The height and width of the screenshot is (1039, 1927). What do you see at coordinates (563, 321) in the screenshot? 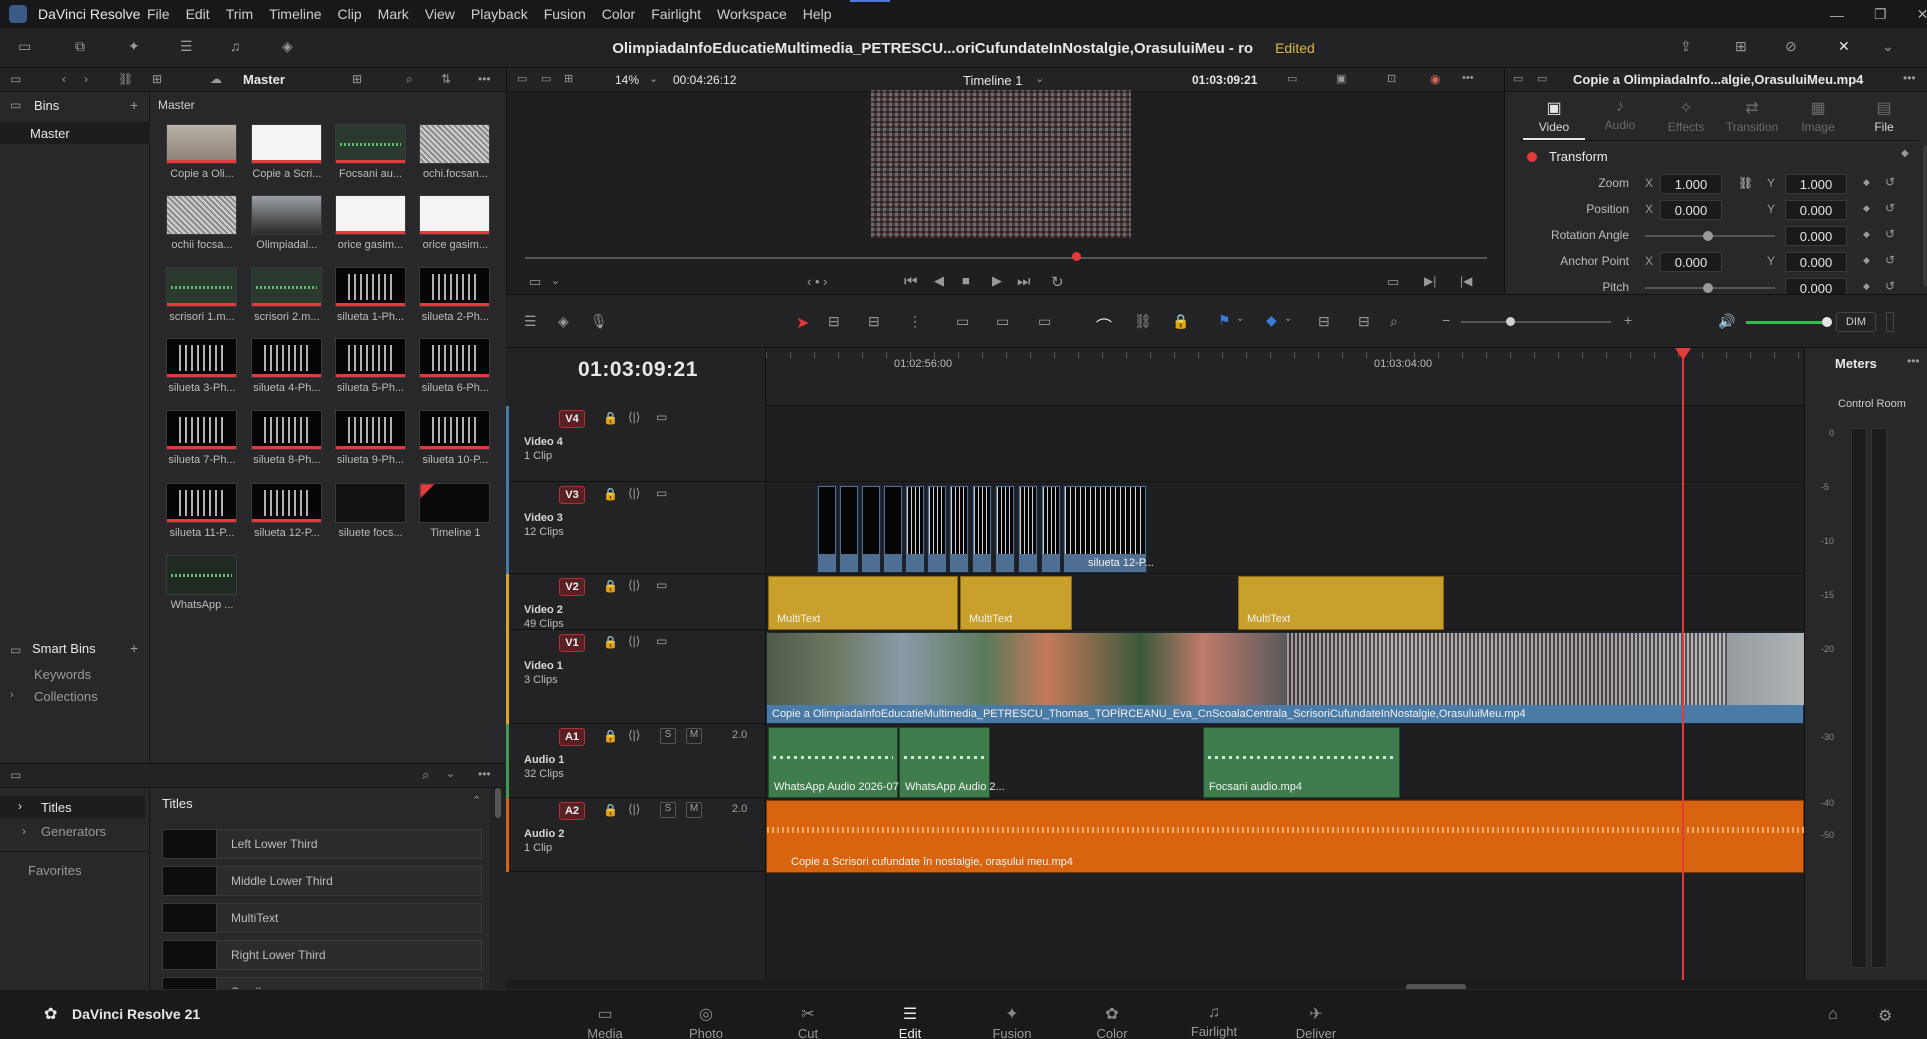
I see `stacked-view-icon: ◈` at bounding box center [563, 321].